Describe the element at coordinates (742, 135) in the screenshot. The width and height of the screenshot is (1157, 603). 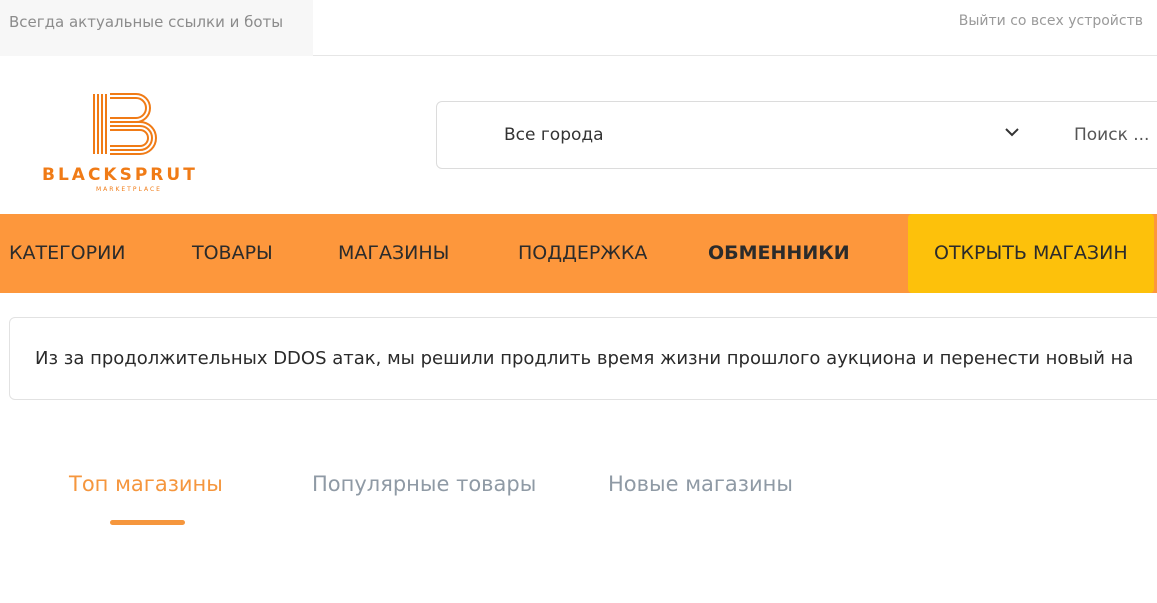
I see `city-select: Все города` at that location.